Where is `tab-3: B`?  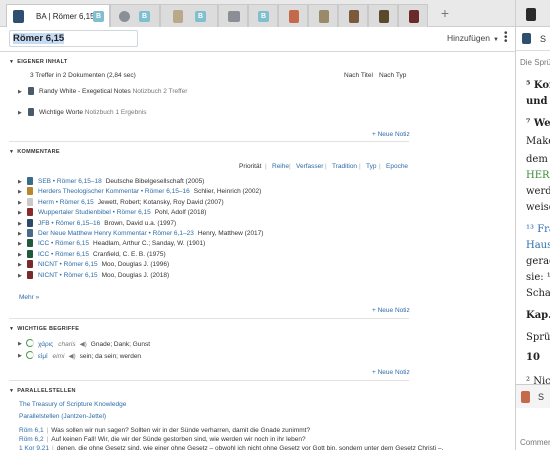
tab-3: B is located at coordinates (189, 15).